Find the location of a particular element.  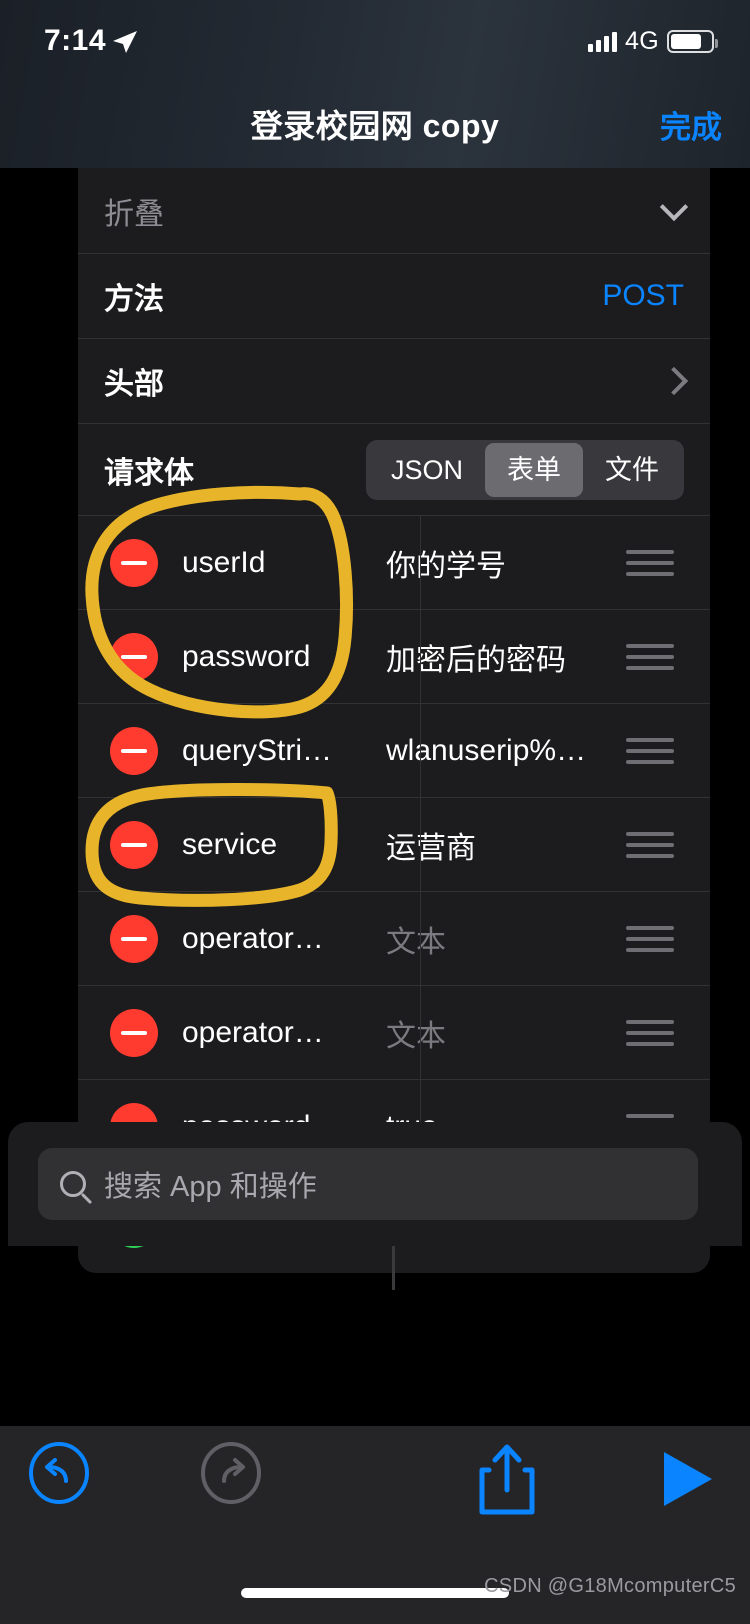

body-type-segmented-control: JSON 表单 文件 is located at coordinates (524, 469).